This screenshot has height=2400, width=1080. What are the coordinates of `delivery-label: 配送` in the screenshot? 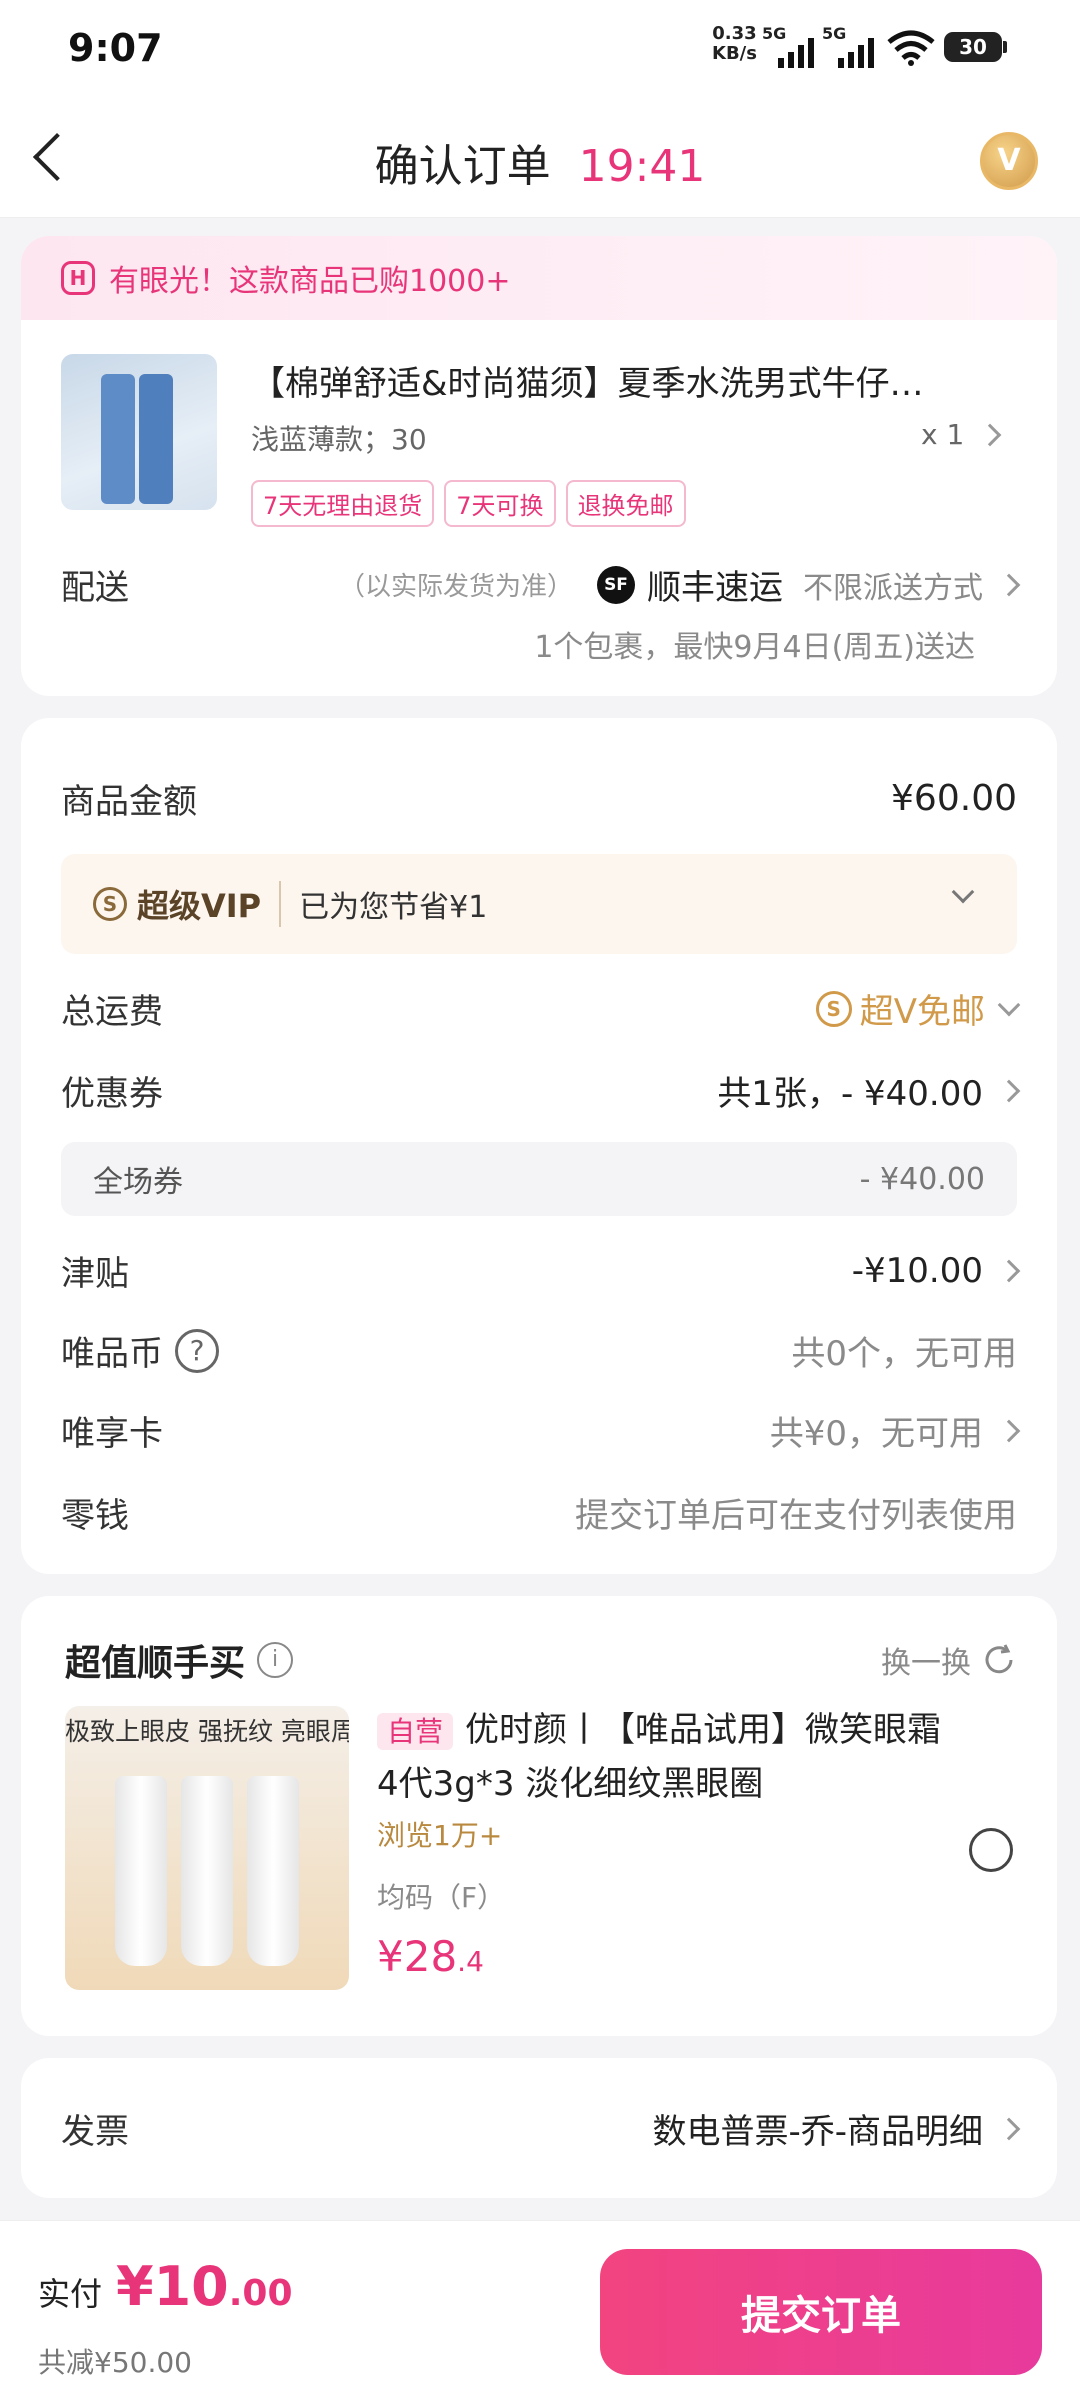 It's located at (95, 588).